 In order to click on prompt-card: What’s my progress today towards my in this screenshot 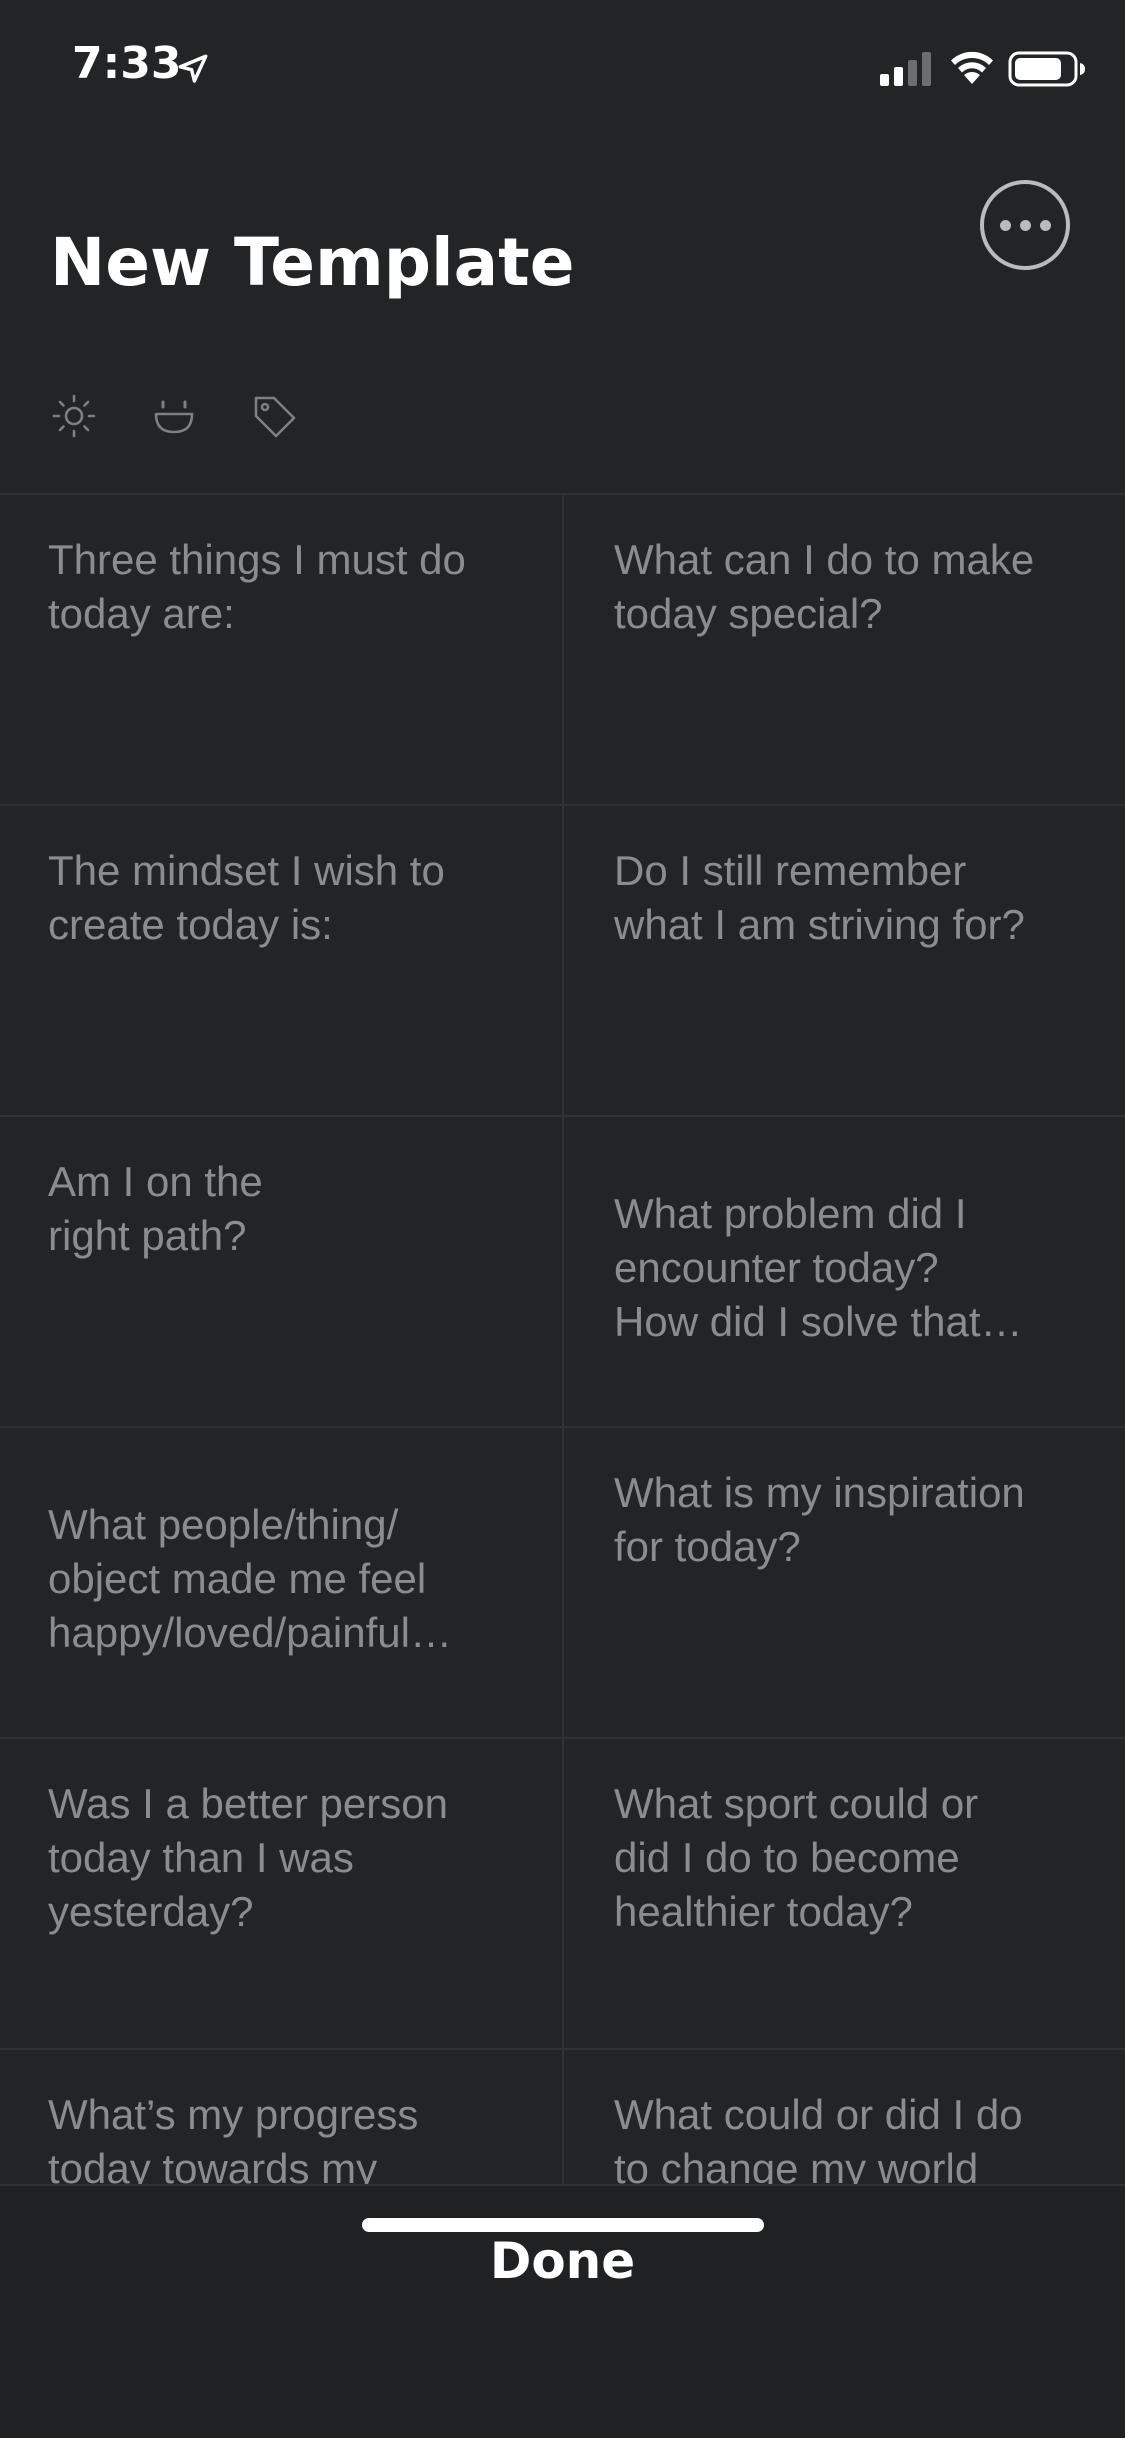, I will do `click(281, 2118)`.